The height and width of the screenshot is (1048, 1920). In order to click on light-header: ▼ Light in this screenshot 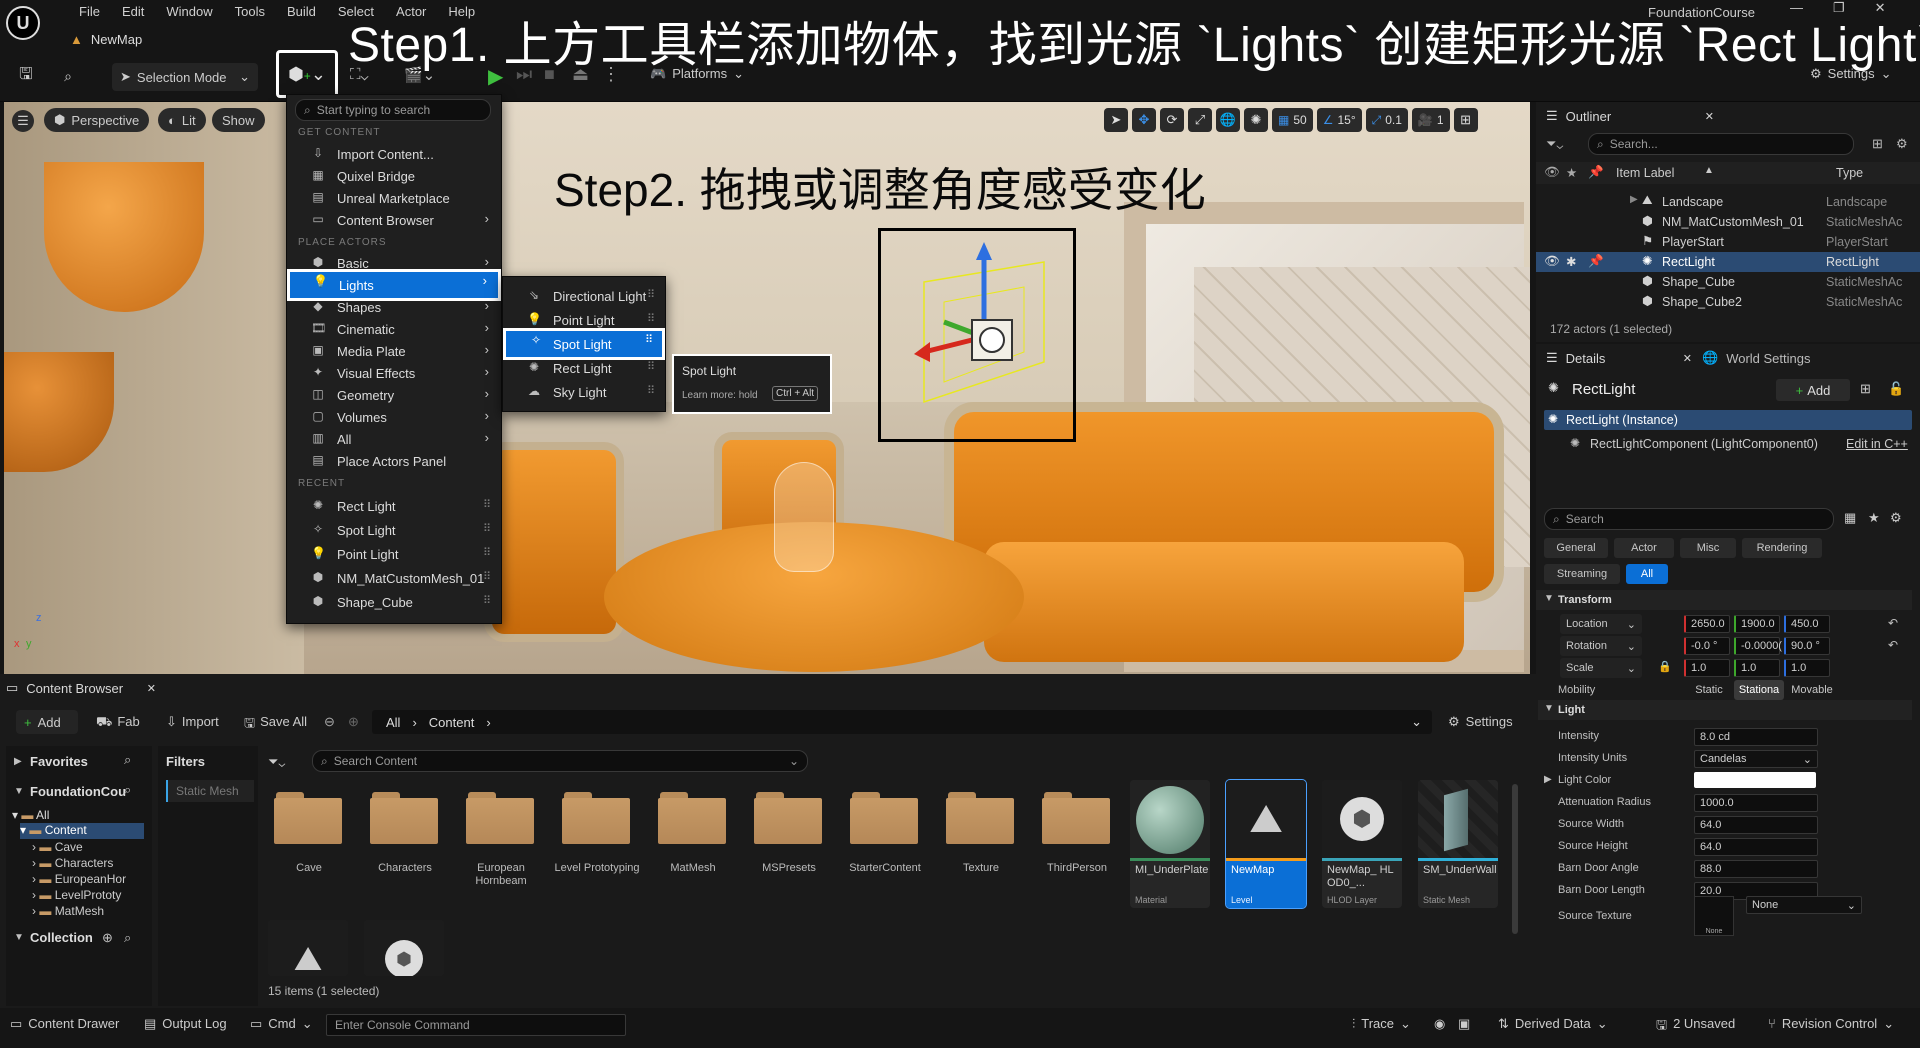, I will do `click(1724, 710)`.